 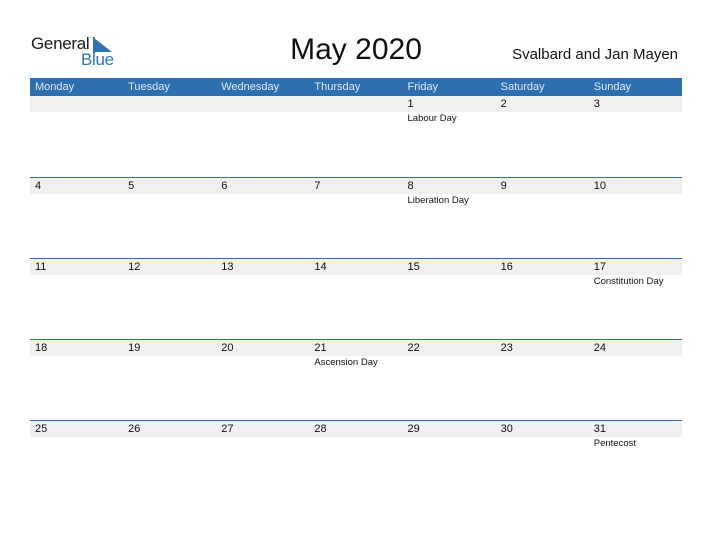 I want to click on date-row: 18 19 20 21 22 23 24, so click(x=356, y=348).